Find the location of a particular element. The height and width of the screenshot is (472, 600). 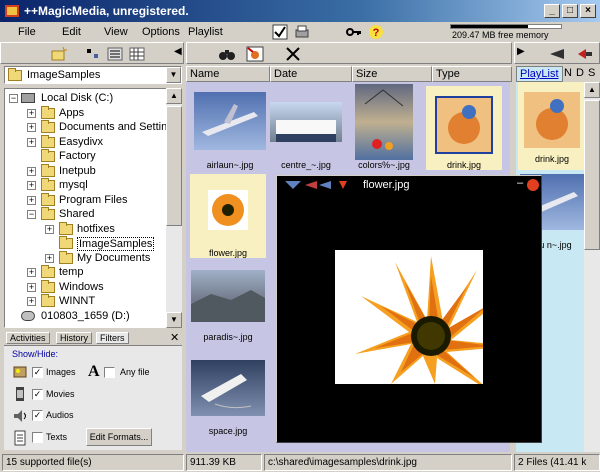

key-icon is located at coordinates (354, 32).